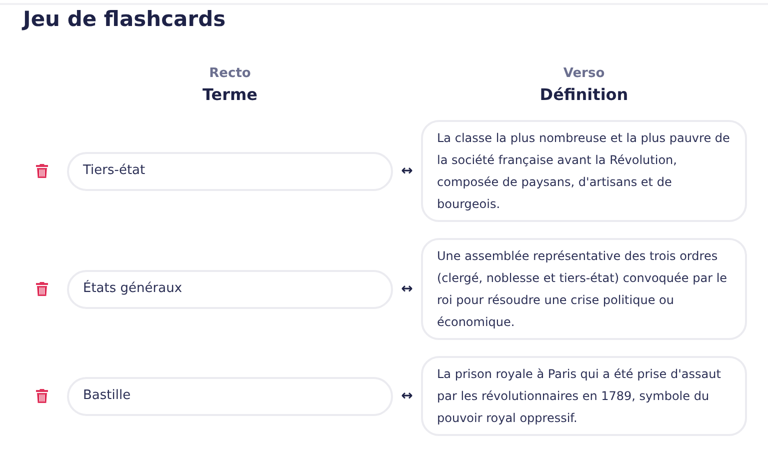  Describe the element at coordinates (230, 396) in the screenshot. I see `term-input: Bastille` at that location.